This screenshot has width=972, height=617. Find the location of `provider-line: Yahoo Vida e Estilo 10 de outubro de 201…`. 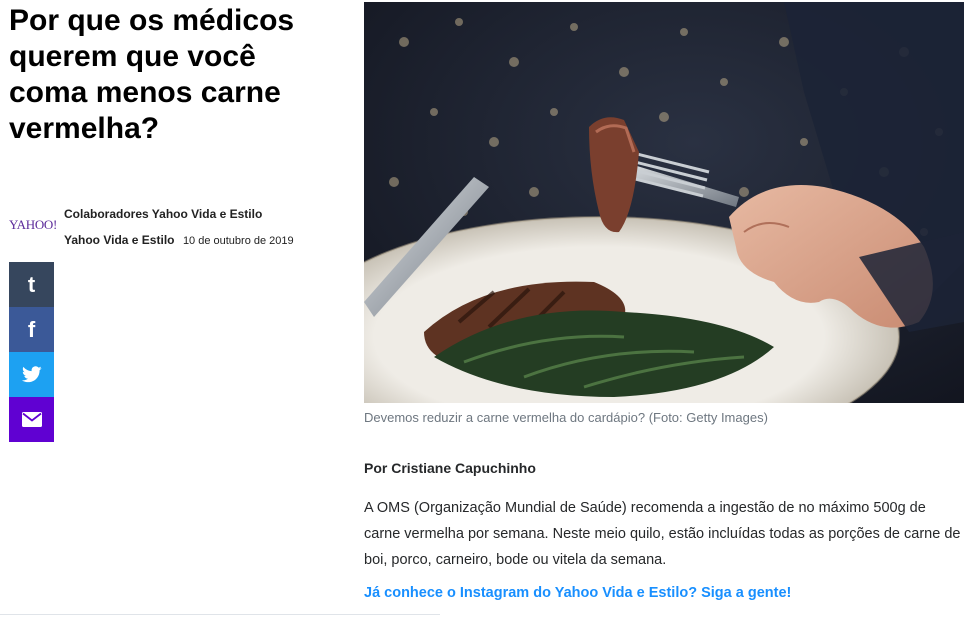

provider-line: Yahoo Vida e Estilo 10 de outubro de 201… is located at coordinates (179, 240).